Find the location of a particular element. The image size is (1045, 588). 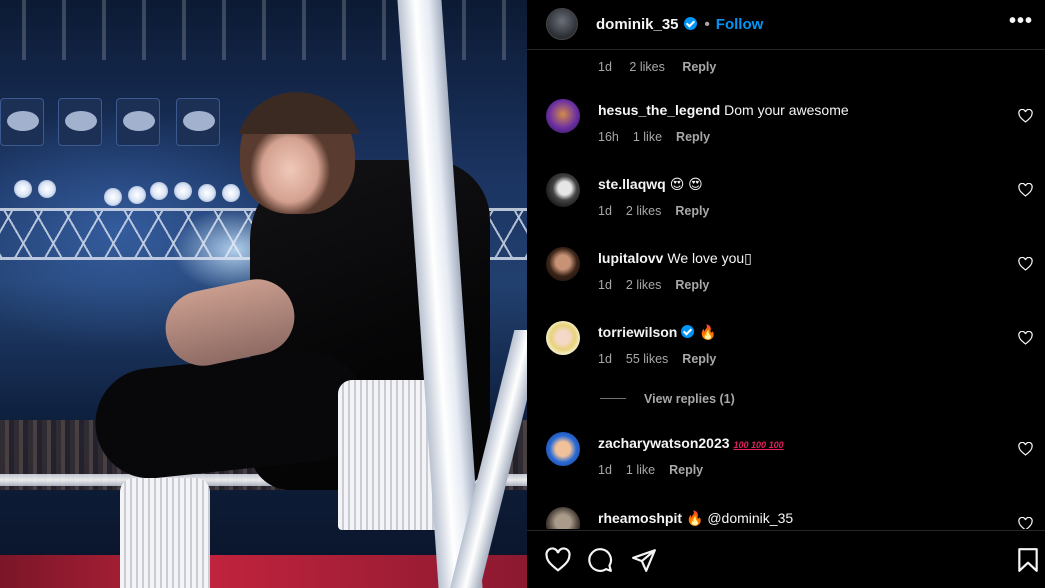

comment-username: hesus_the_legend is located at coordinates (659, 110).